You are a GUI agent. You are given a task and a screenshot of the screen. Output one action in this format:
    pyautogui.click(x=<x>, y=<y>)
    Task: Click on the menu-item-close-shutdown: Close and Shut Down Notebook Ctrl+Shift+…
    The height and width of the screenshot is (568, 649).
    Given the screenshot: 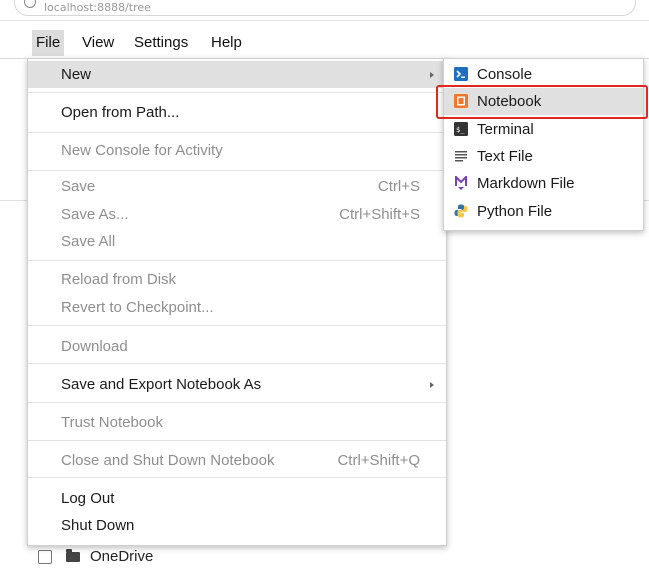 What is the action you would take?
    pyautogui.click(x=237, y=460)
    